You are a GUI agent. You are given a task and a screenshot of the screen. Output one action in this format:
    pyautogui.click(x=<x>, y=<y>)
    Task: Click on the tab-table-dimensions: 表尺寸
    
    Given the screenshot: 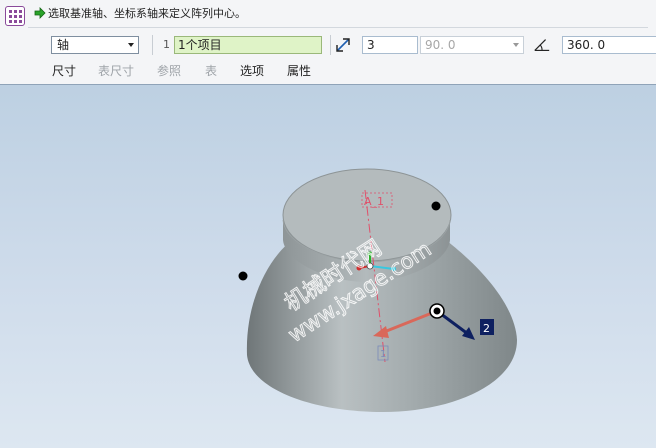 What is the action you would take?
    pyautogui.click(x=116, y=70)
    